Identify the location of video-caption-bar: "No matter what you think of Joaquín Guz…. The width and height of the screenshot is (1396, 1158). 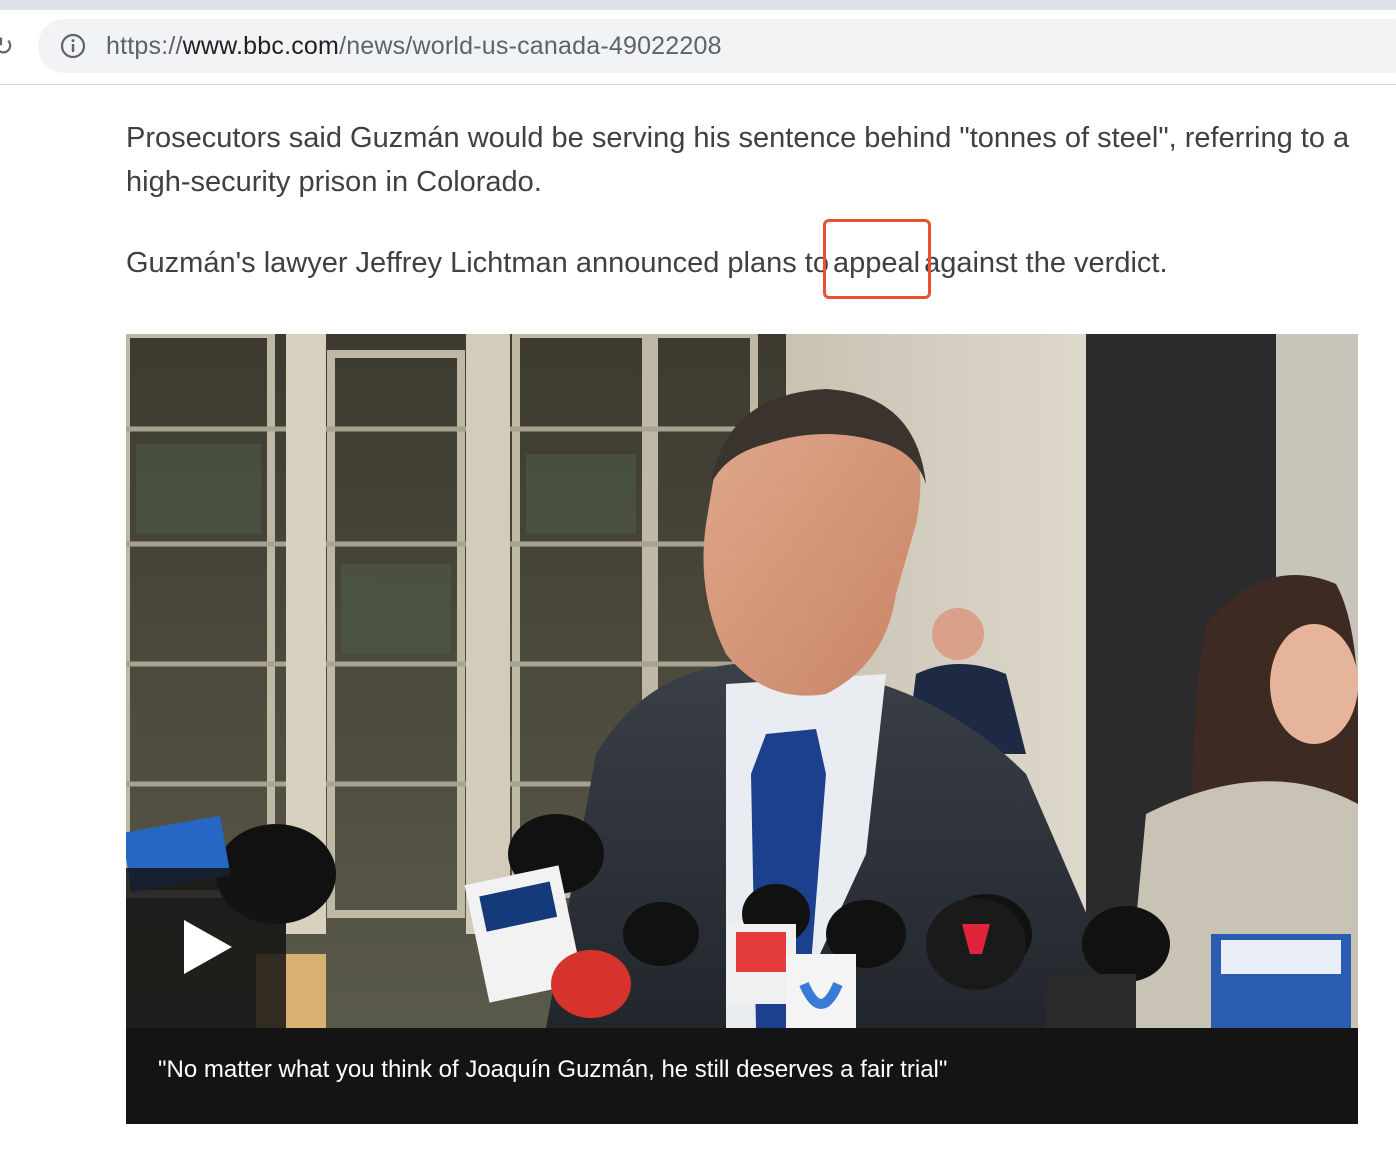
(742, 1076).